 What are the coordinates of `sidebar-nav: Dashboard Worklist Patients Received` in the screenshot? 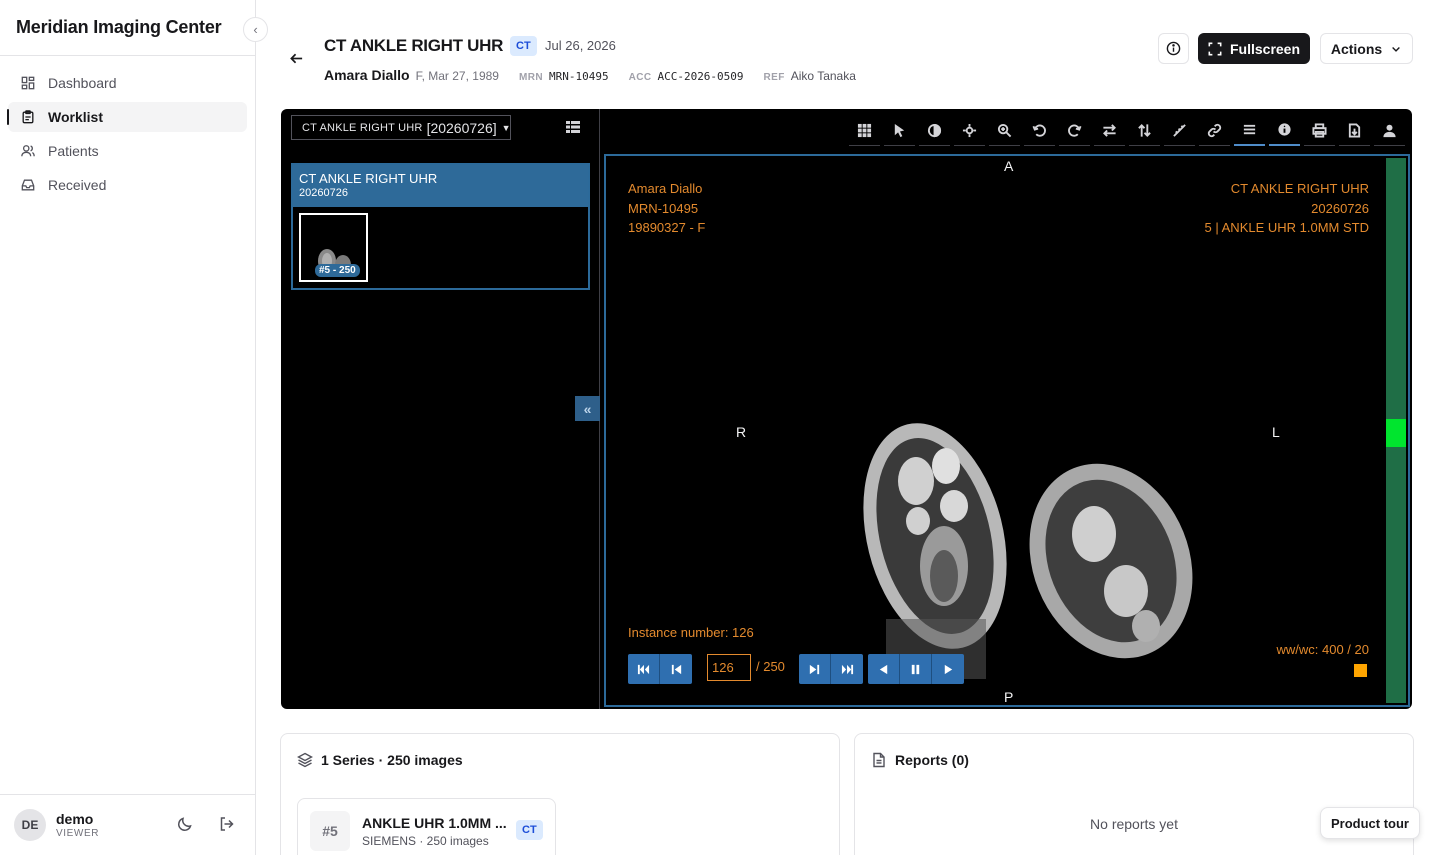 It's located at (127, 136).